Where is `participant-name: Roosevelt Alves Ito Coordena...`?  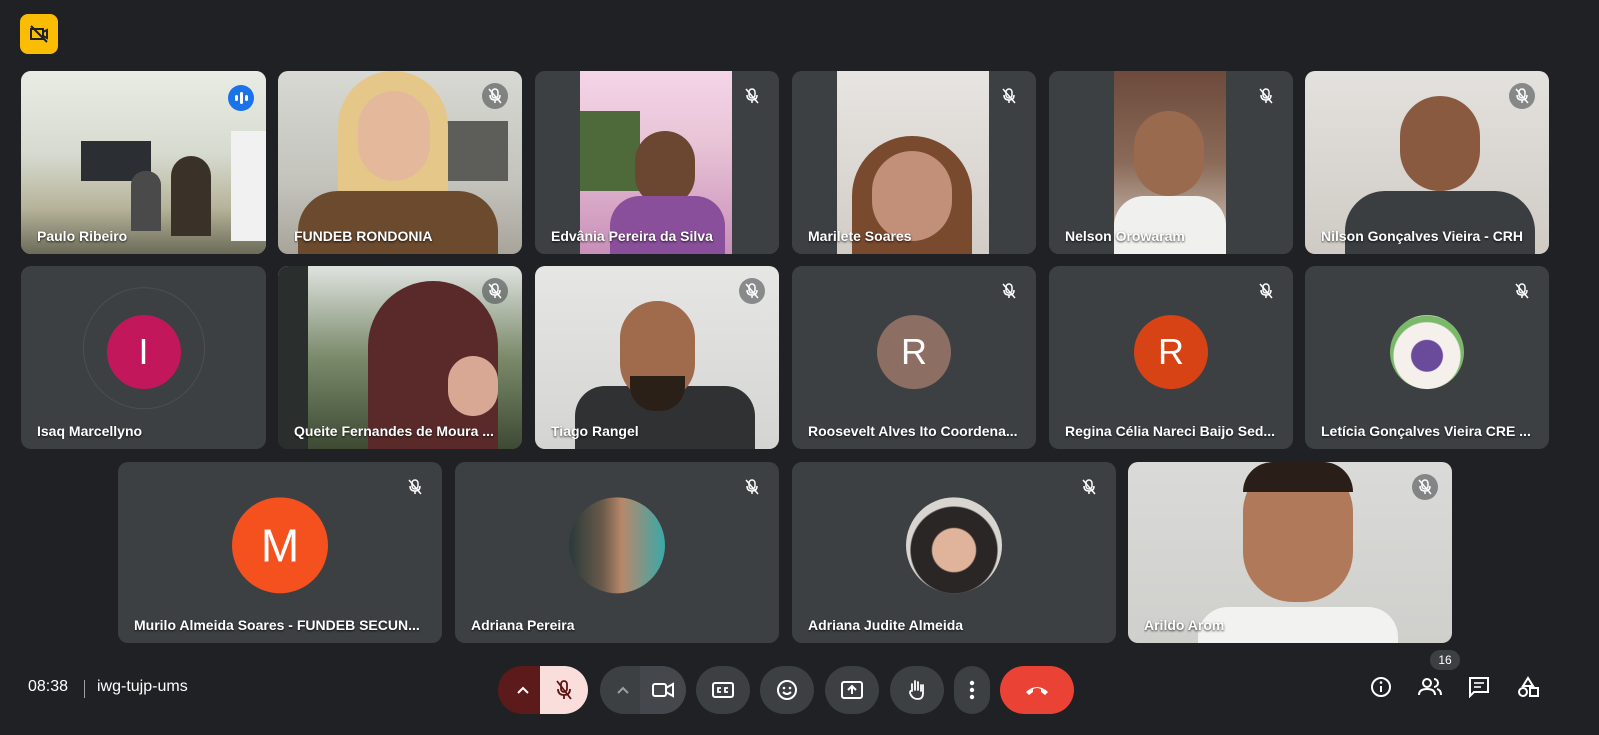
participant-name: Roosevelt Alves Ito Coordena... is located at coordinates (913, 431).